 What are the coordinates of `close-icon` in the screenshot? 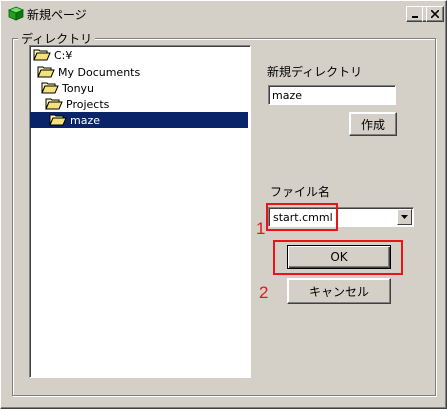 It's located at (435, 14).